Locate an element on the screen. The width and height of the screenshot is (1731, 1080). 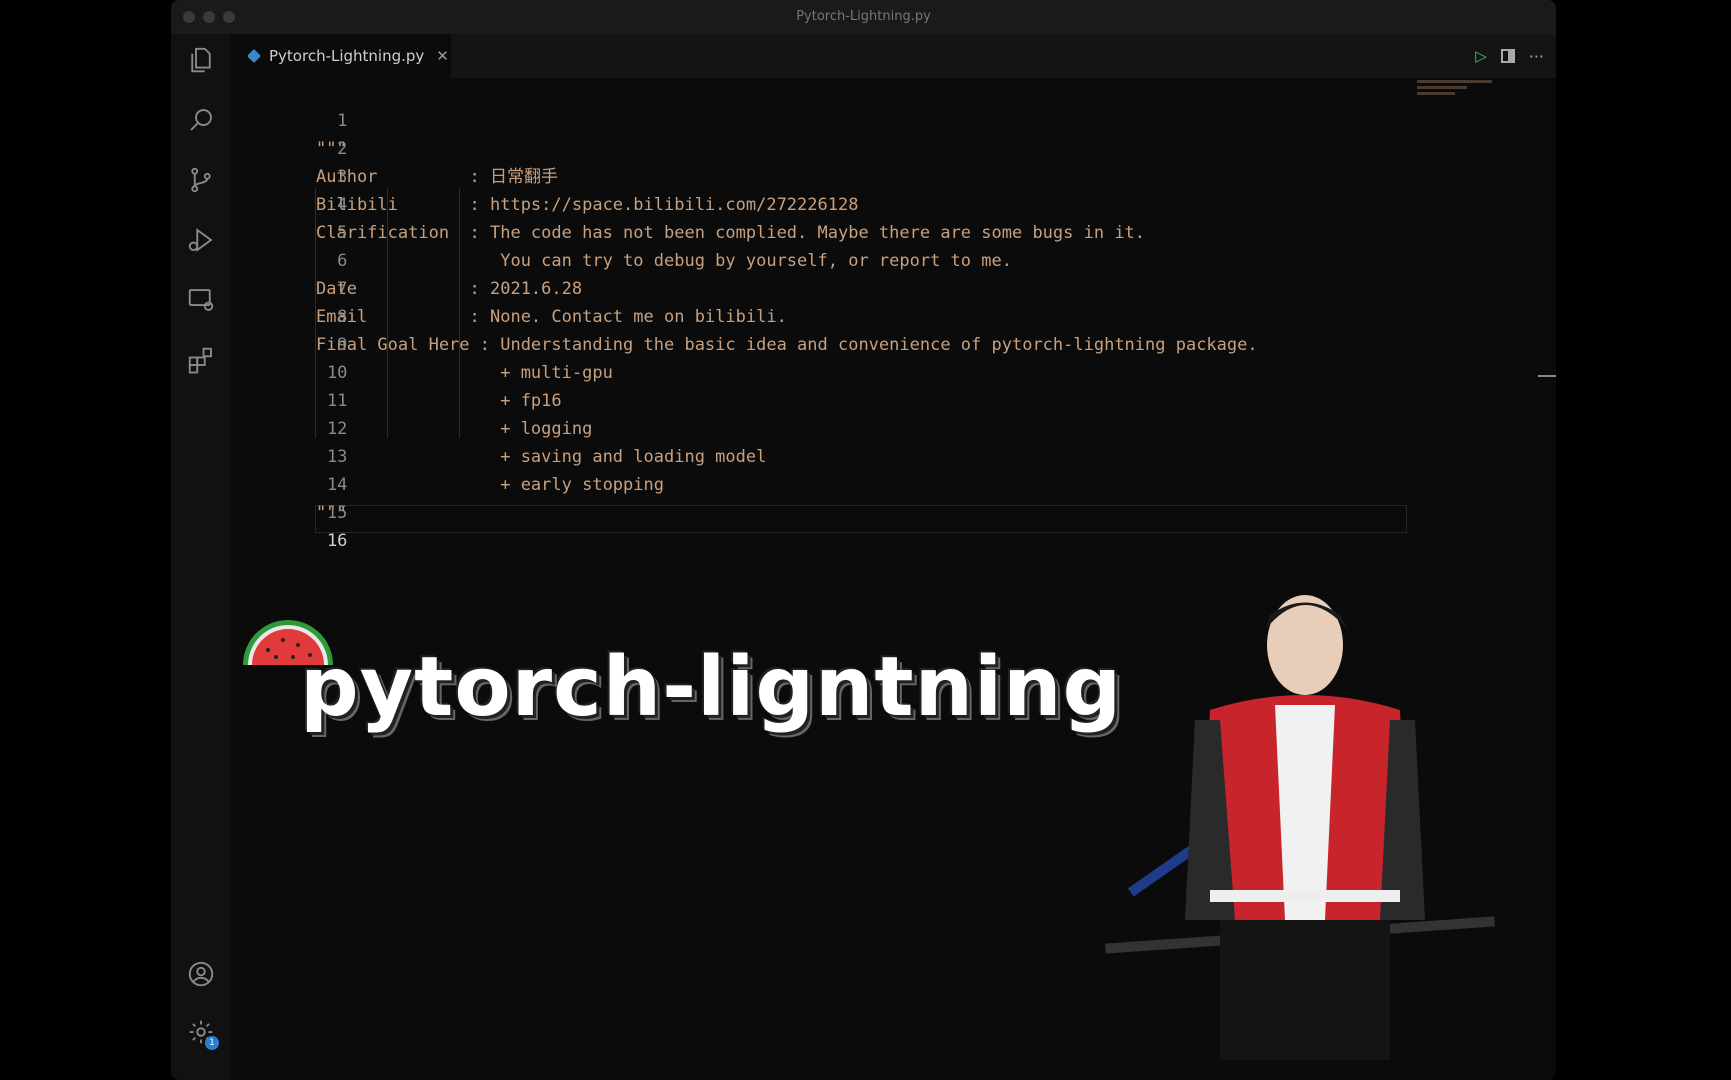
line-number: 2 is located at coordinates (342, 149).